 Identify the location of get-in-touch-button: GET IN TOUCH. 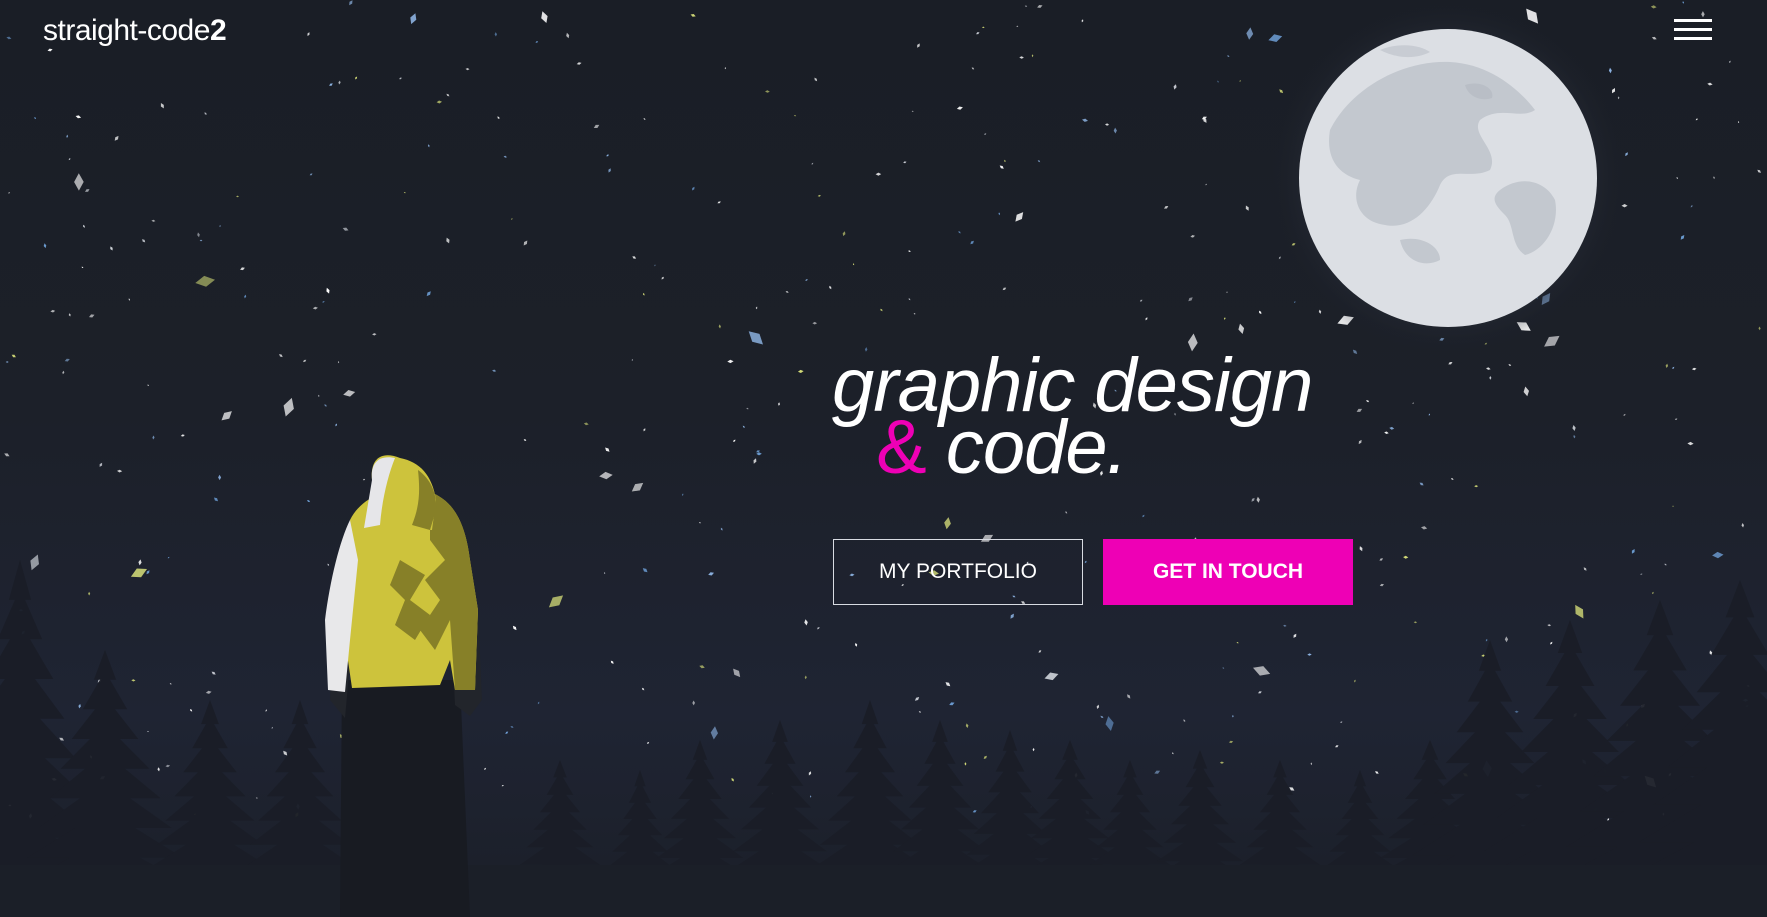
(1228, 572).